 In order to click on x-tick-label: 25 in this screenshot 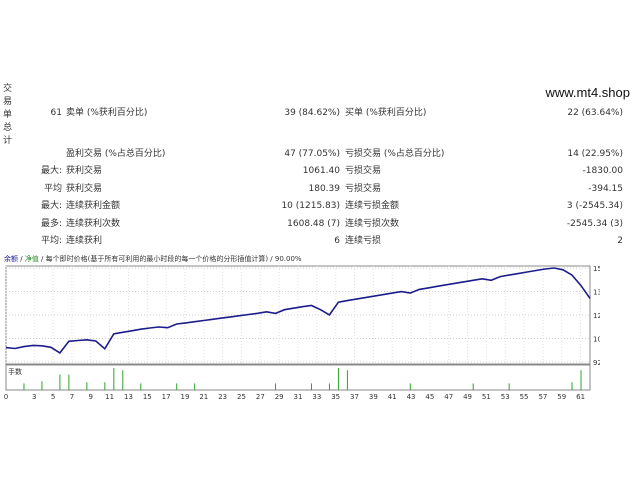, I will do `click(241, 397)`.